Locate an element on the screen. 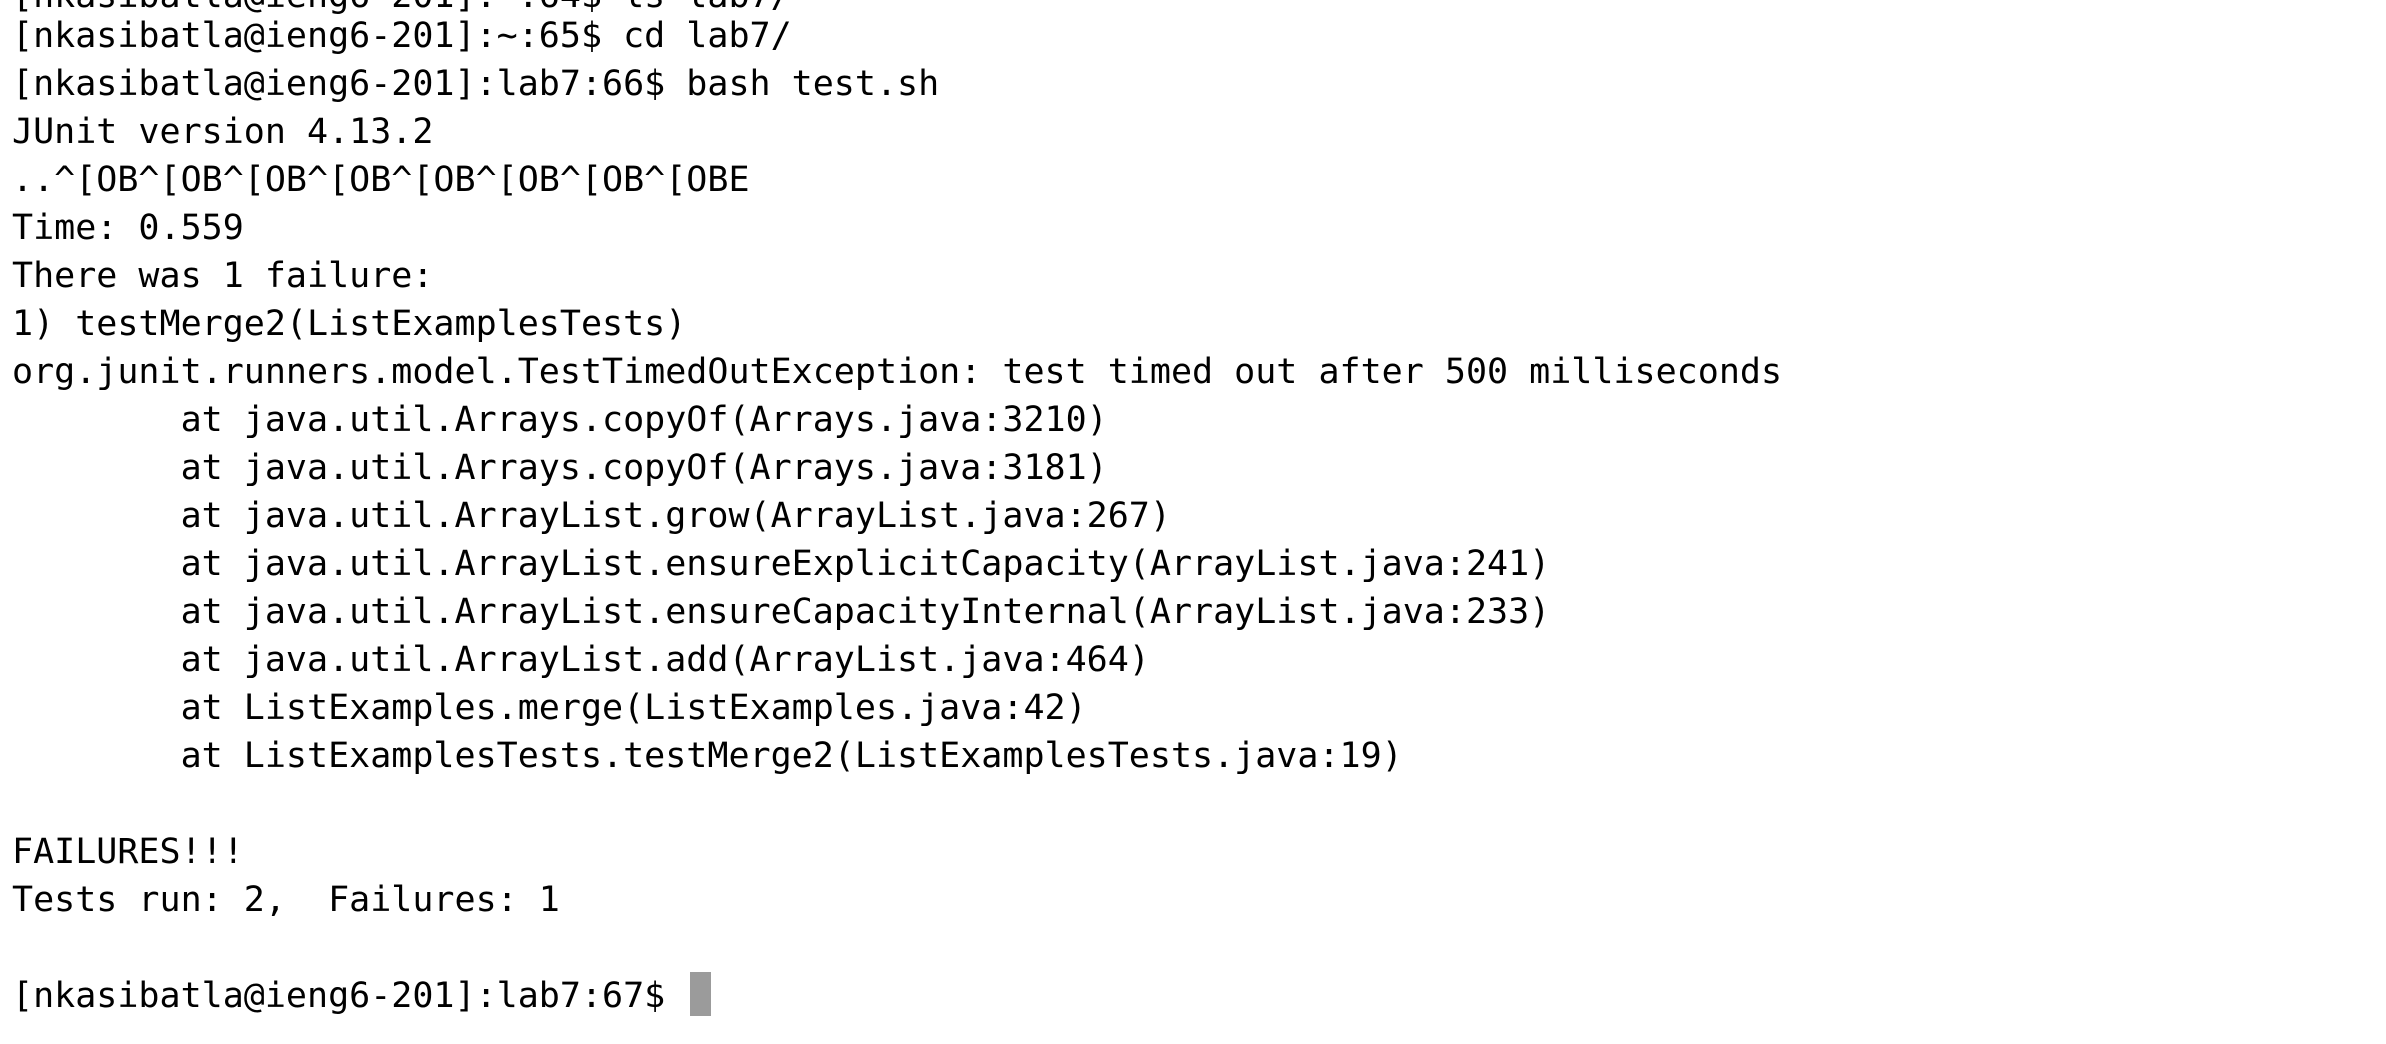 This screenshot has height=1044, width=2386. terminal-line-time: Time: 0.559 is located at coordinates (128, 228).